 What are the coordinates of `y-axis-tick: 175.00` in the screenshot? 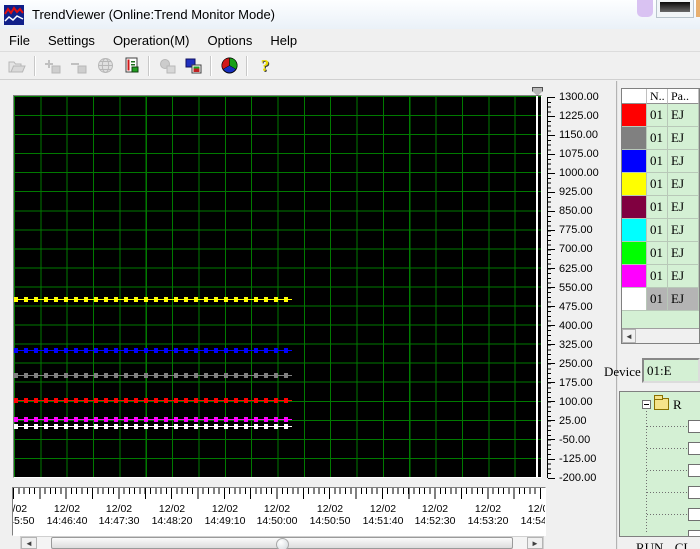 It's located at (578, 382).